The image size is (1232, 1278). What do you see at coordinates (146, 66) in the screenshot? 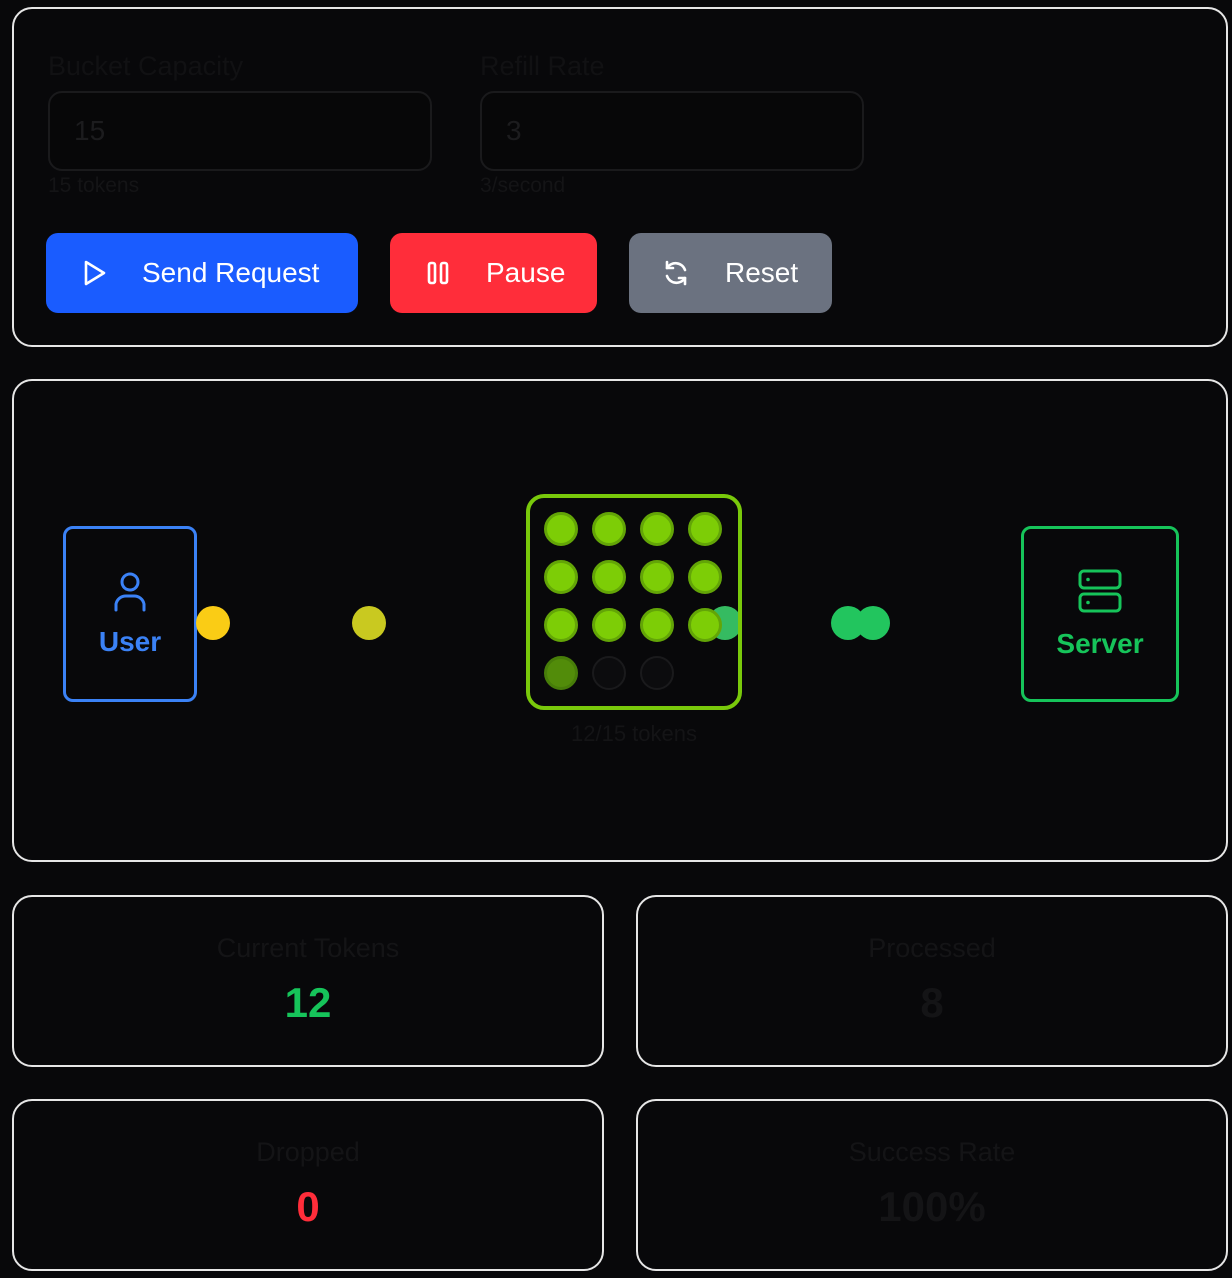
I see `bucket-capacity-label: Bucket Capacity` at bounding box center [146, 66].